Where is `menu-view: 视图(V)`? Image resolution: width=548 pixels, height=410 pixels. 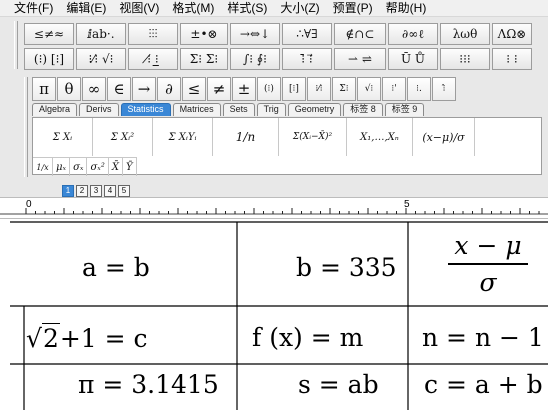
menu-view: 视图(V) is located at coordinates (139, 8).